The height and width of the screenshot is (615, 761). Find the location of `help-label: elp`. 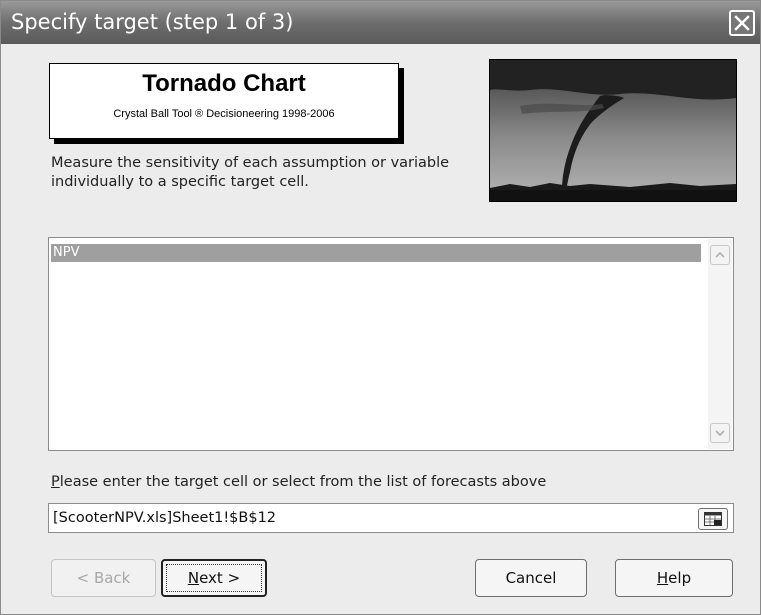

help-label: elp is located at coordinates (680, 578).